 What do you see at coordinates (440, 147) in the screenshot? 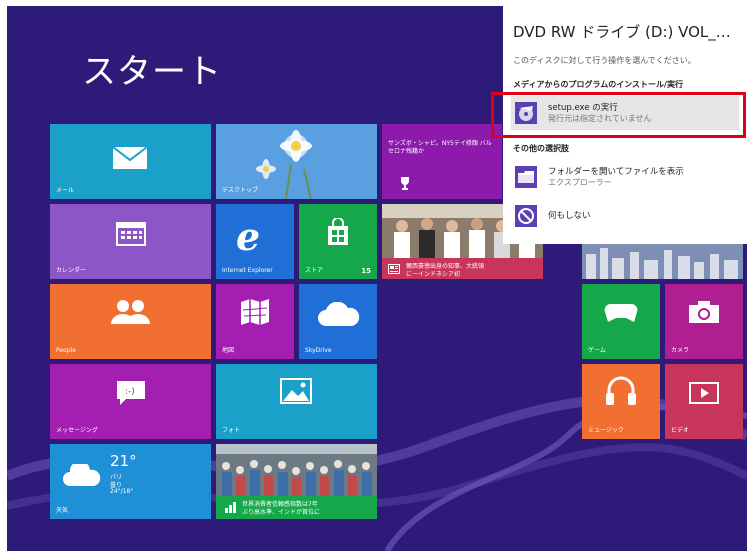
I see `sports-news-headline: サンズボ・シャピ。NY5テイ修顔 バルセロナ残籍か` at bounding box center [440, 147].